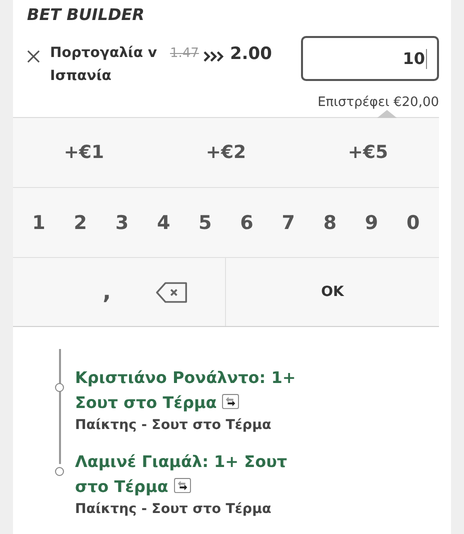 The height and width of the screenshot is (534, 464). What do you see at coordinates (104, 65) in the screenshot?
I see `match-name: Πορτογαλία v Ισπανία` at bounding box center [104, 65].